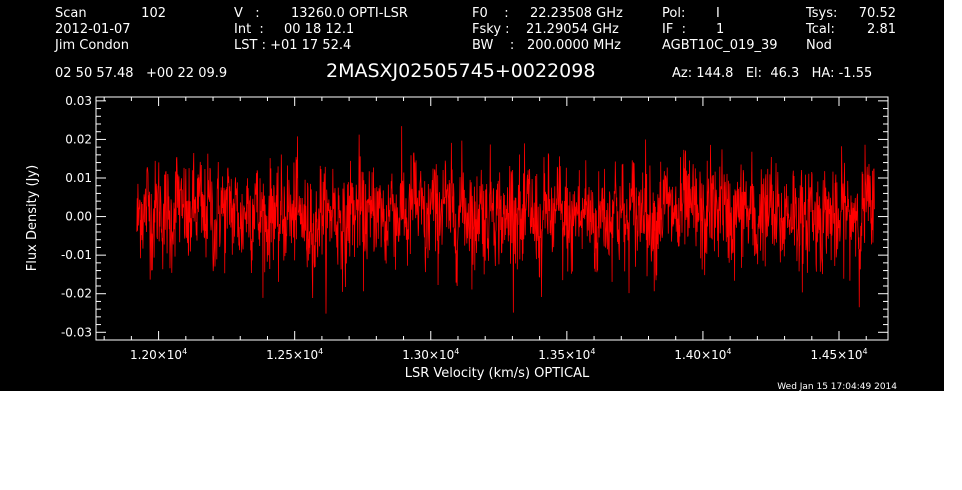  Describe the element at coordinates (78, 101) in the screenshot. I see `y-tick-label: 0.03` at that location.